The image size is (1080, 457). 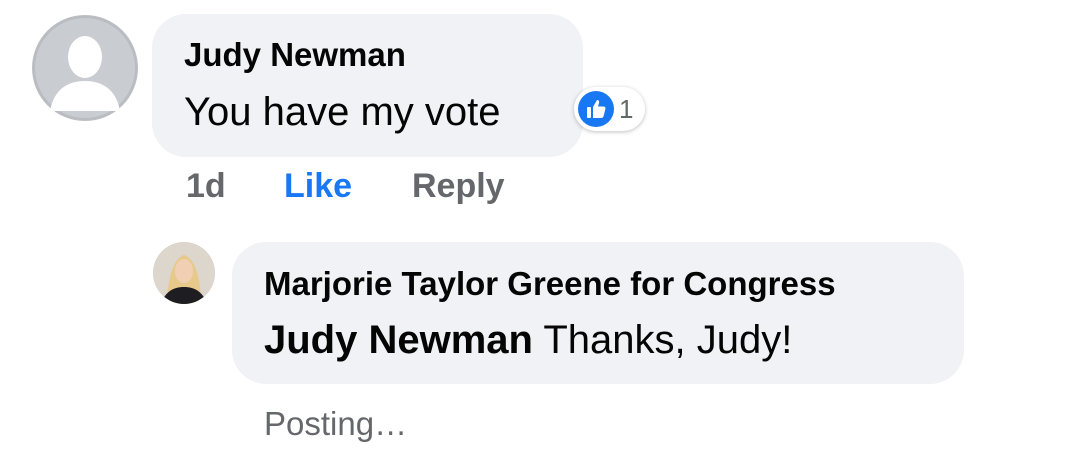 What do you see at coordinates (318, 186) in the screenshot?
I see `like-button: Like` at bounding box center [318, 186].